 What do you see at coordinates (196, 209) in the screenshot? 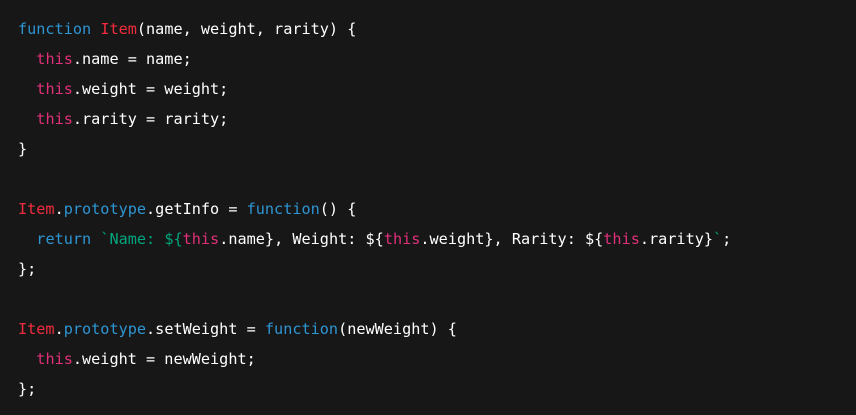
I see `code-token-plain: .getInfo =` at bounding box center [196, 209].